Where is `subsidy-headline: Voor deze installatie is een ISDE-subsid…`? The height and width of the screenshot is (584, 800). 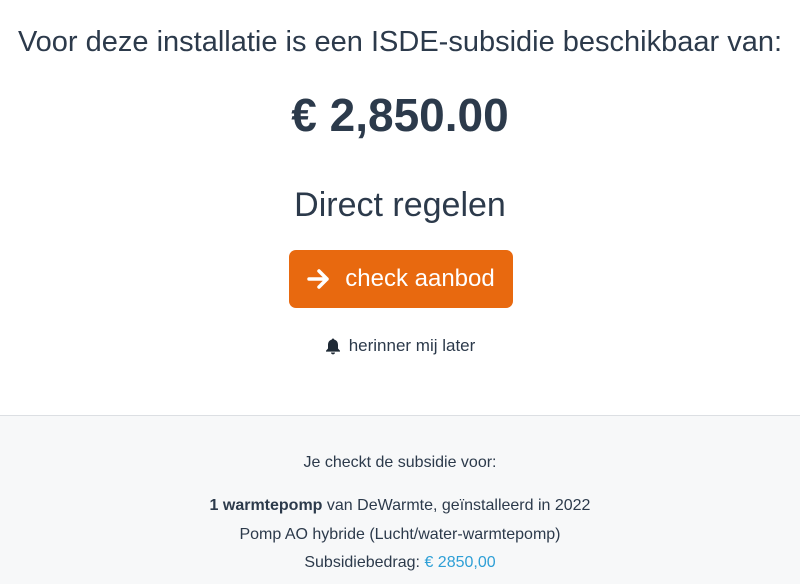 subsidy-headline: Voor deze installatie is een ISDE-subsid… is located at coordinates (400, 42).